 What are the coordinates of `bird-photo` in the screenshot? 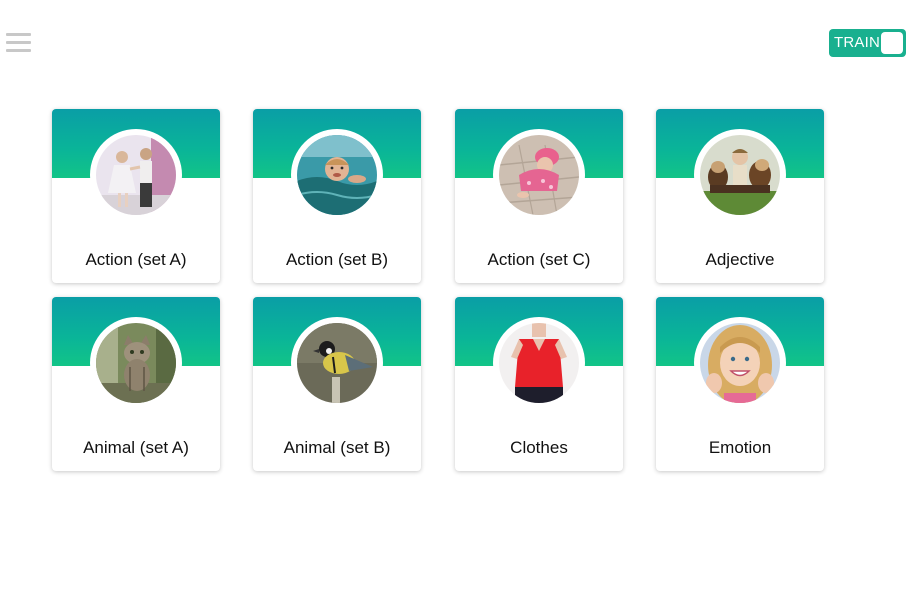 It's located at (337, 363).